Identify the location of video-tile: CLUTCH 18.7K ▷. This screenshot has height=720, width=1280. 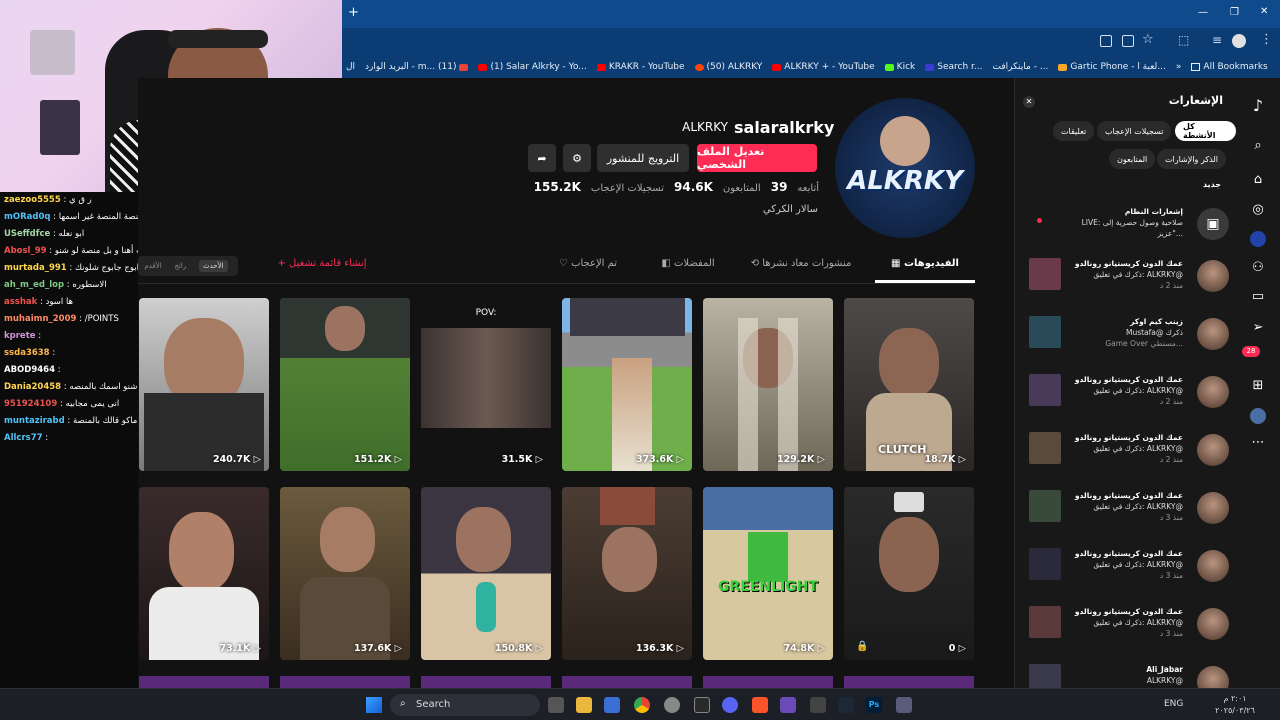
(909, 384).